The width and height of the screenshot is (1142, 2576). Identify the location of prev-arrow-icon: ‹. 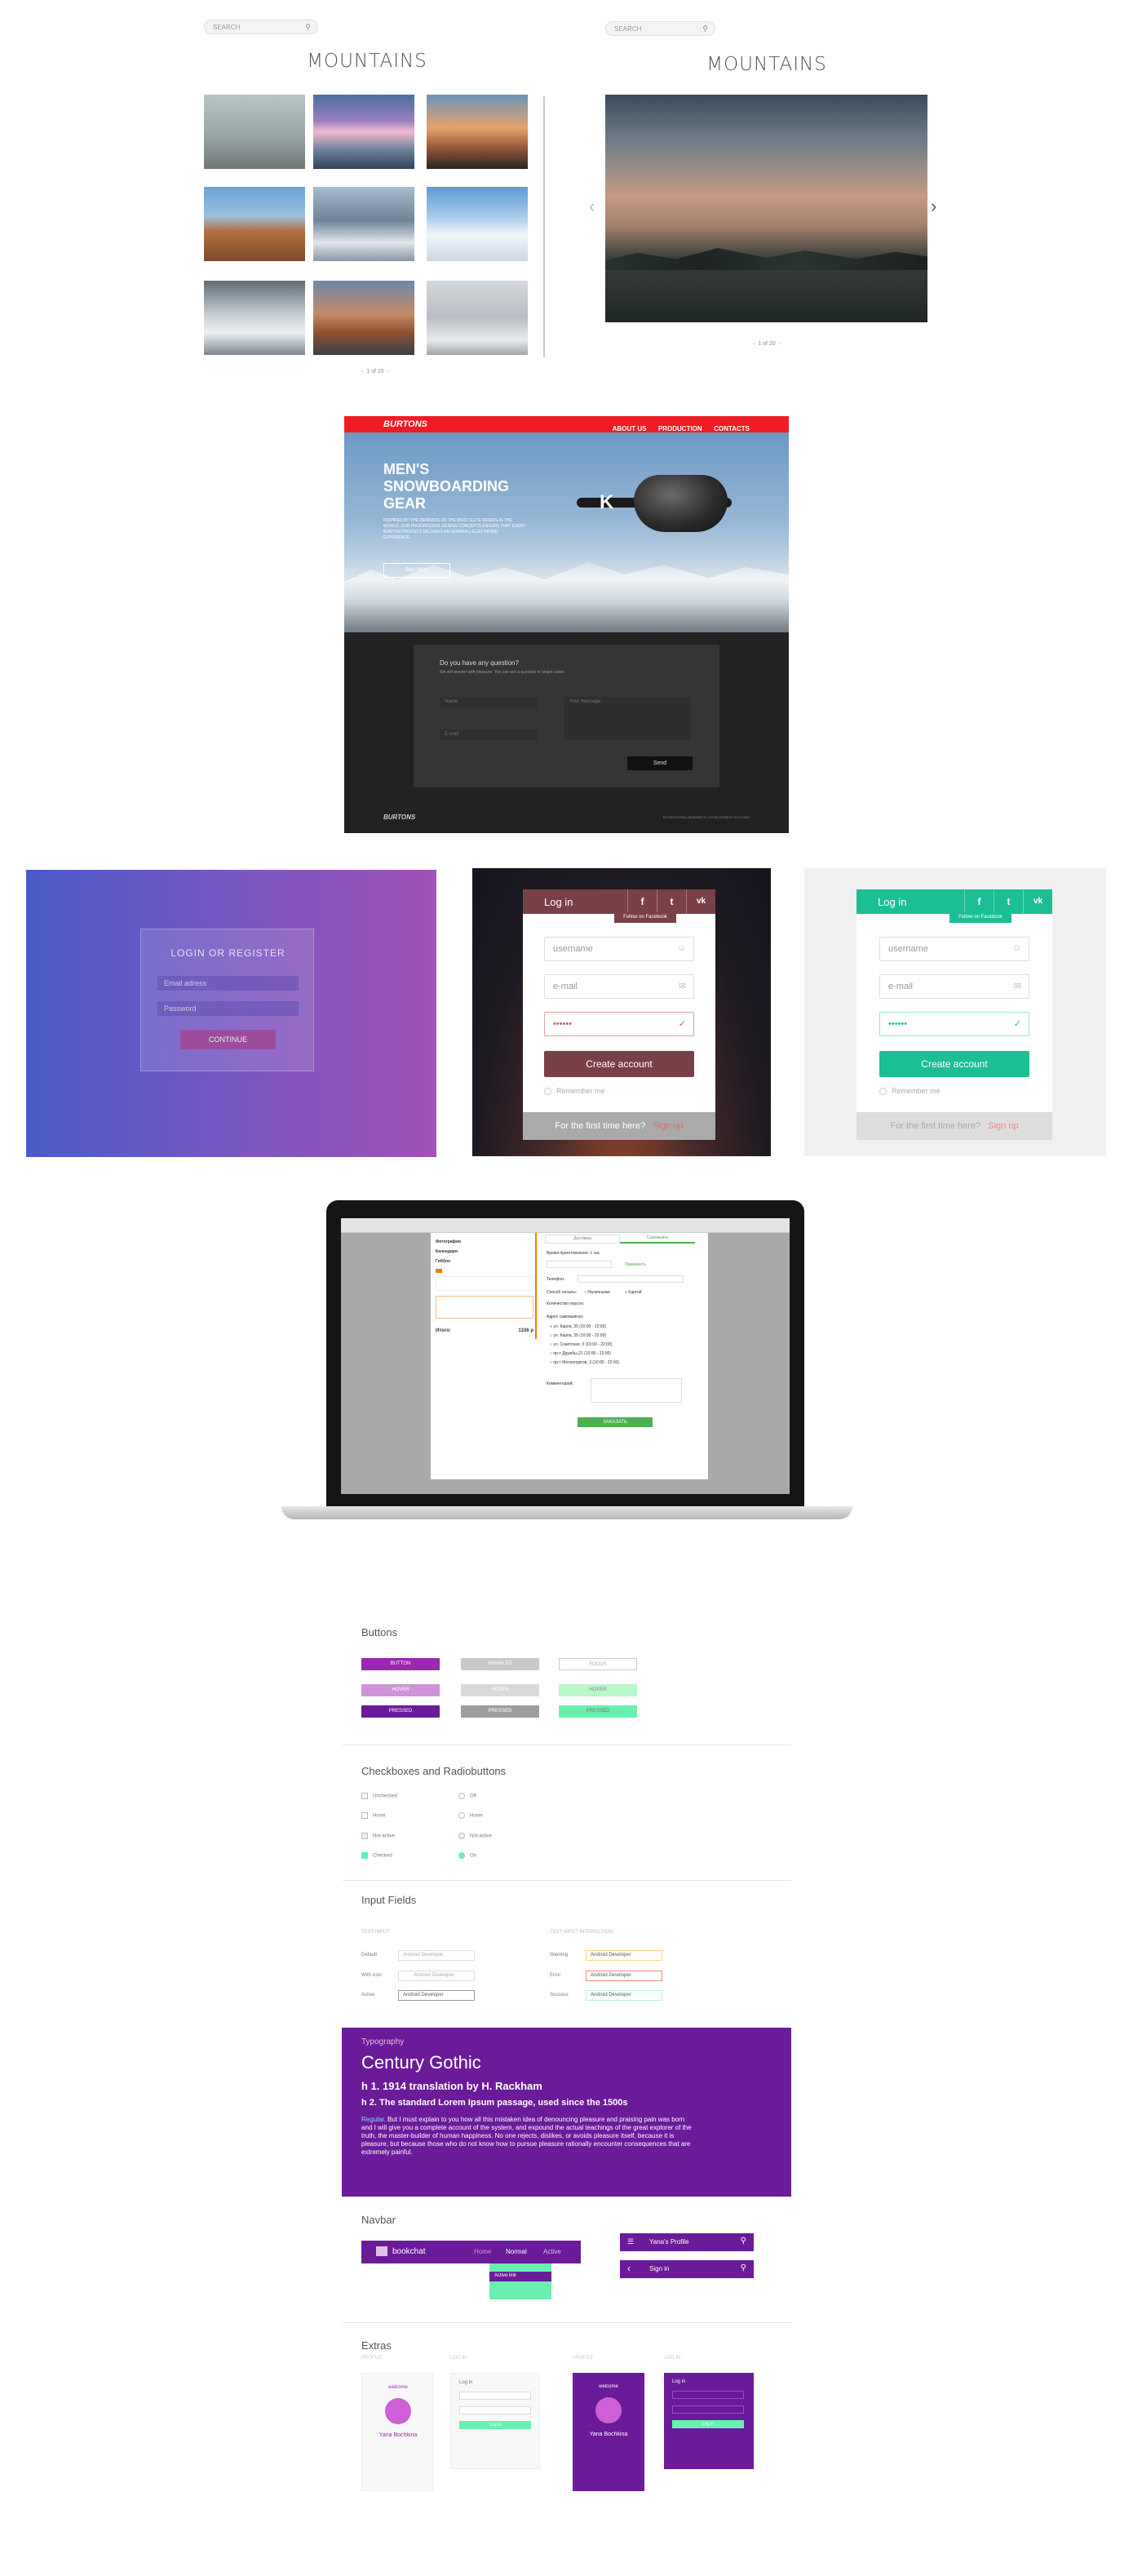
(592, 206).